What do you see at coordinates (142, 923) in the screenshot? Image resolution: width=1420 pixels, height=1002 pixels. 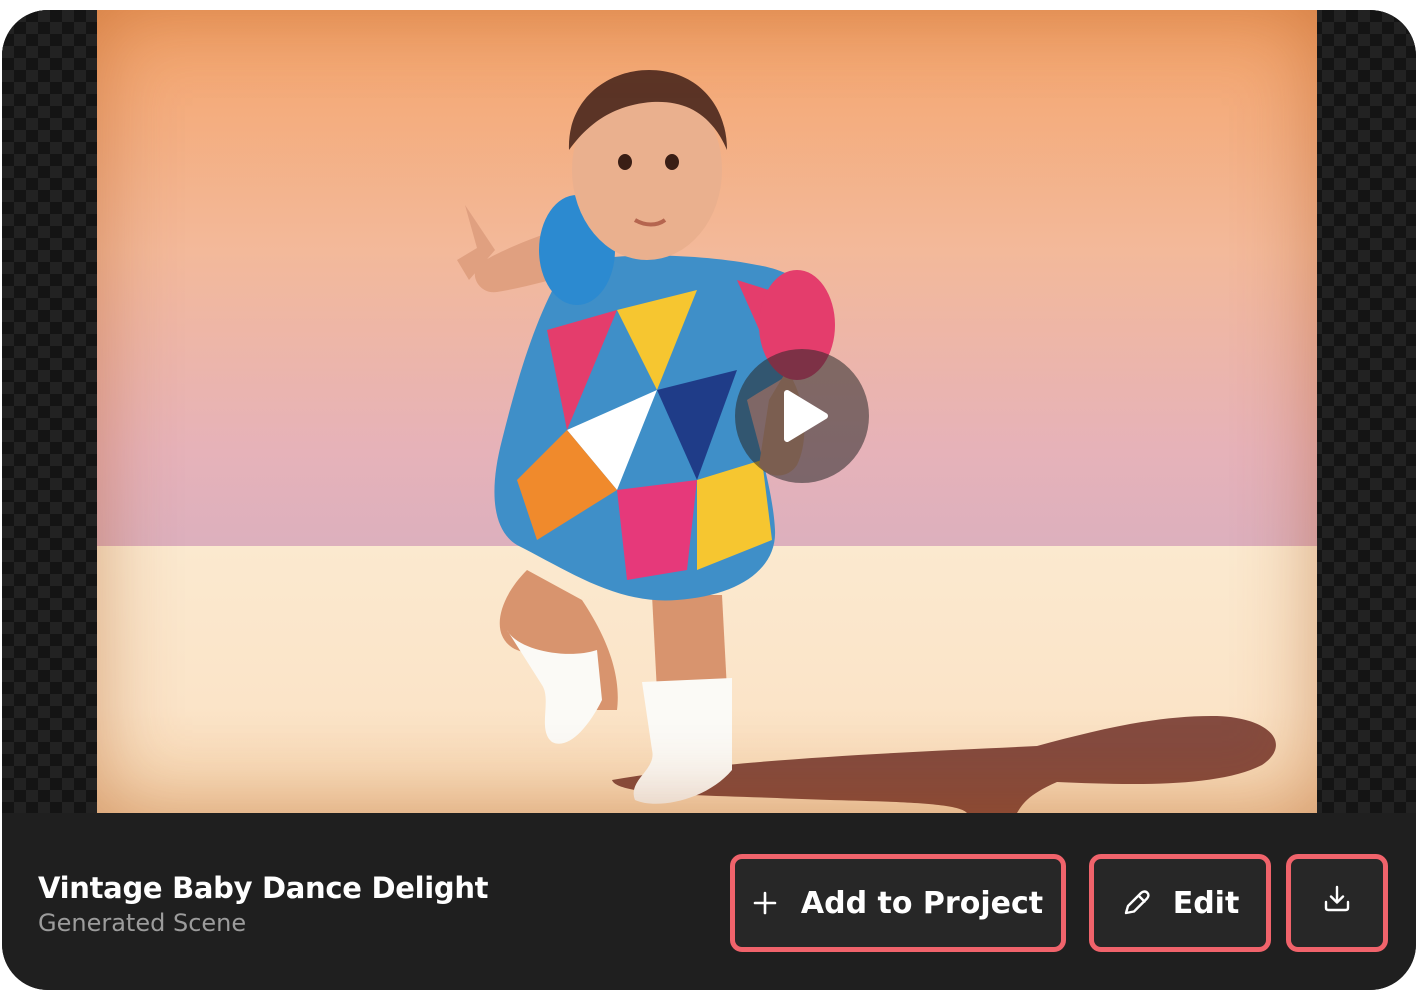 I see `scene-subtitle: Generated Scene` at bounding box center [142, 923].